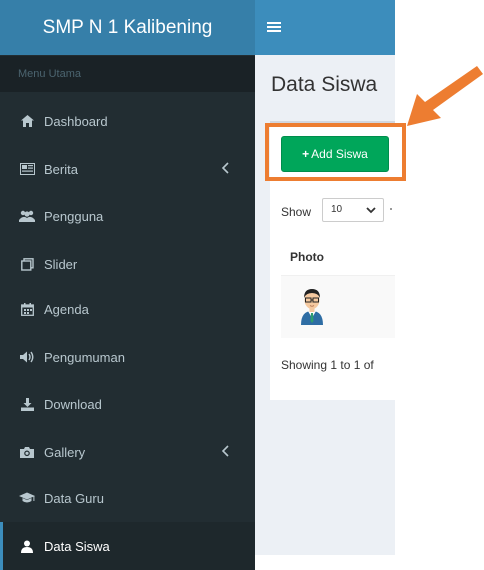 This screenshot has width=484, height=570. Describe the element at coordinates (77, 546) in the screenshot. I see `sidebar-item-label: Data Siswa` at that location.